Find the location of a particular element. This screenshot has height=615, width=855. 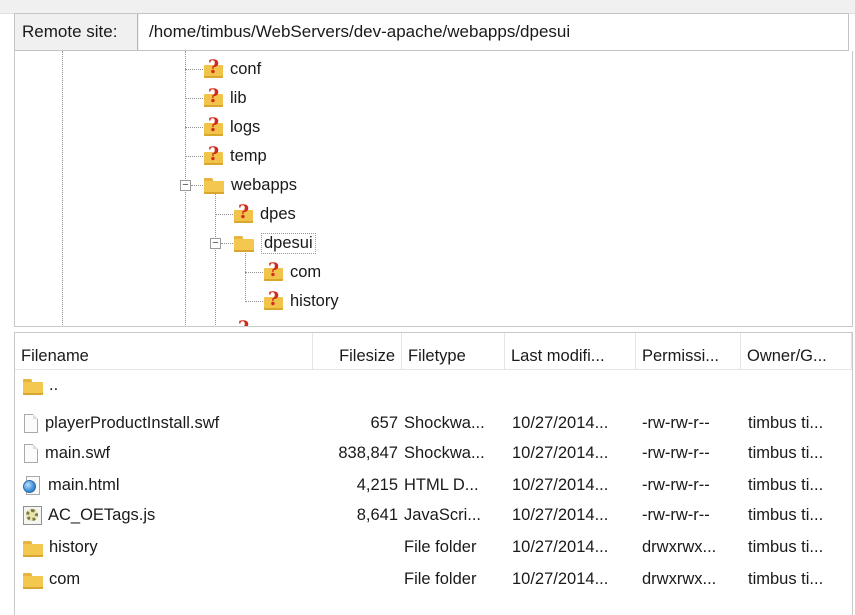

tree-node-label: lib is located at coordinates (238, 97).